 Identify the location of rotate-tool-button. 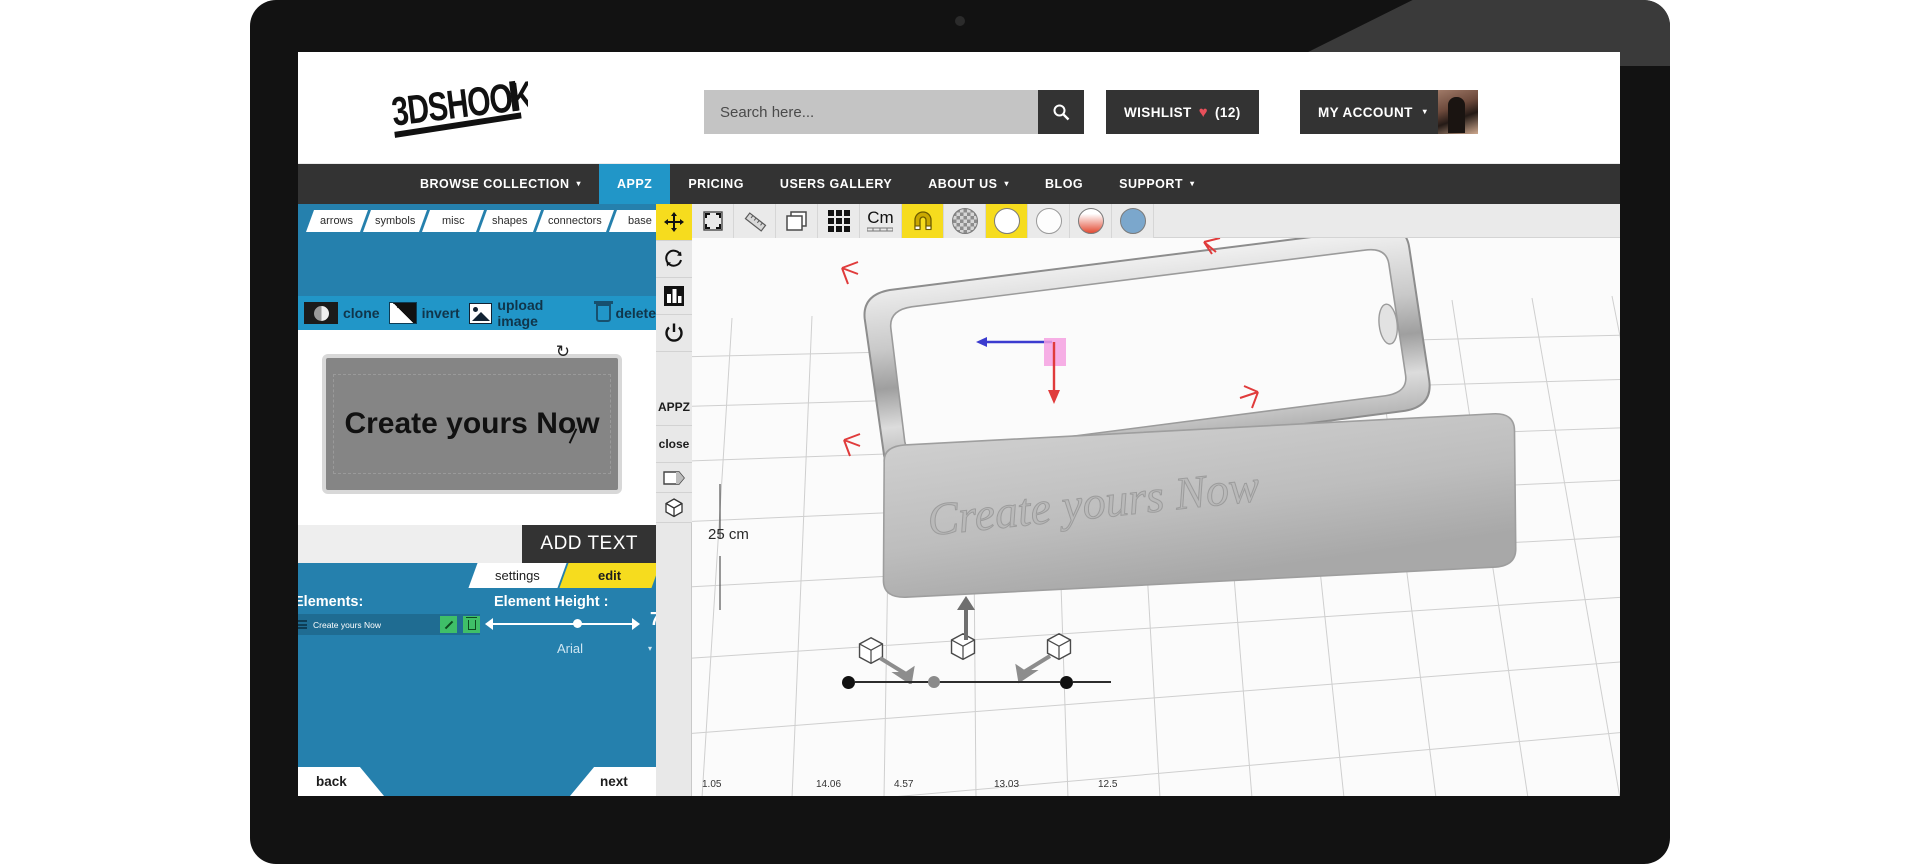
(674, 259).